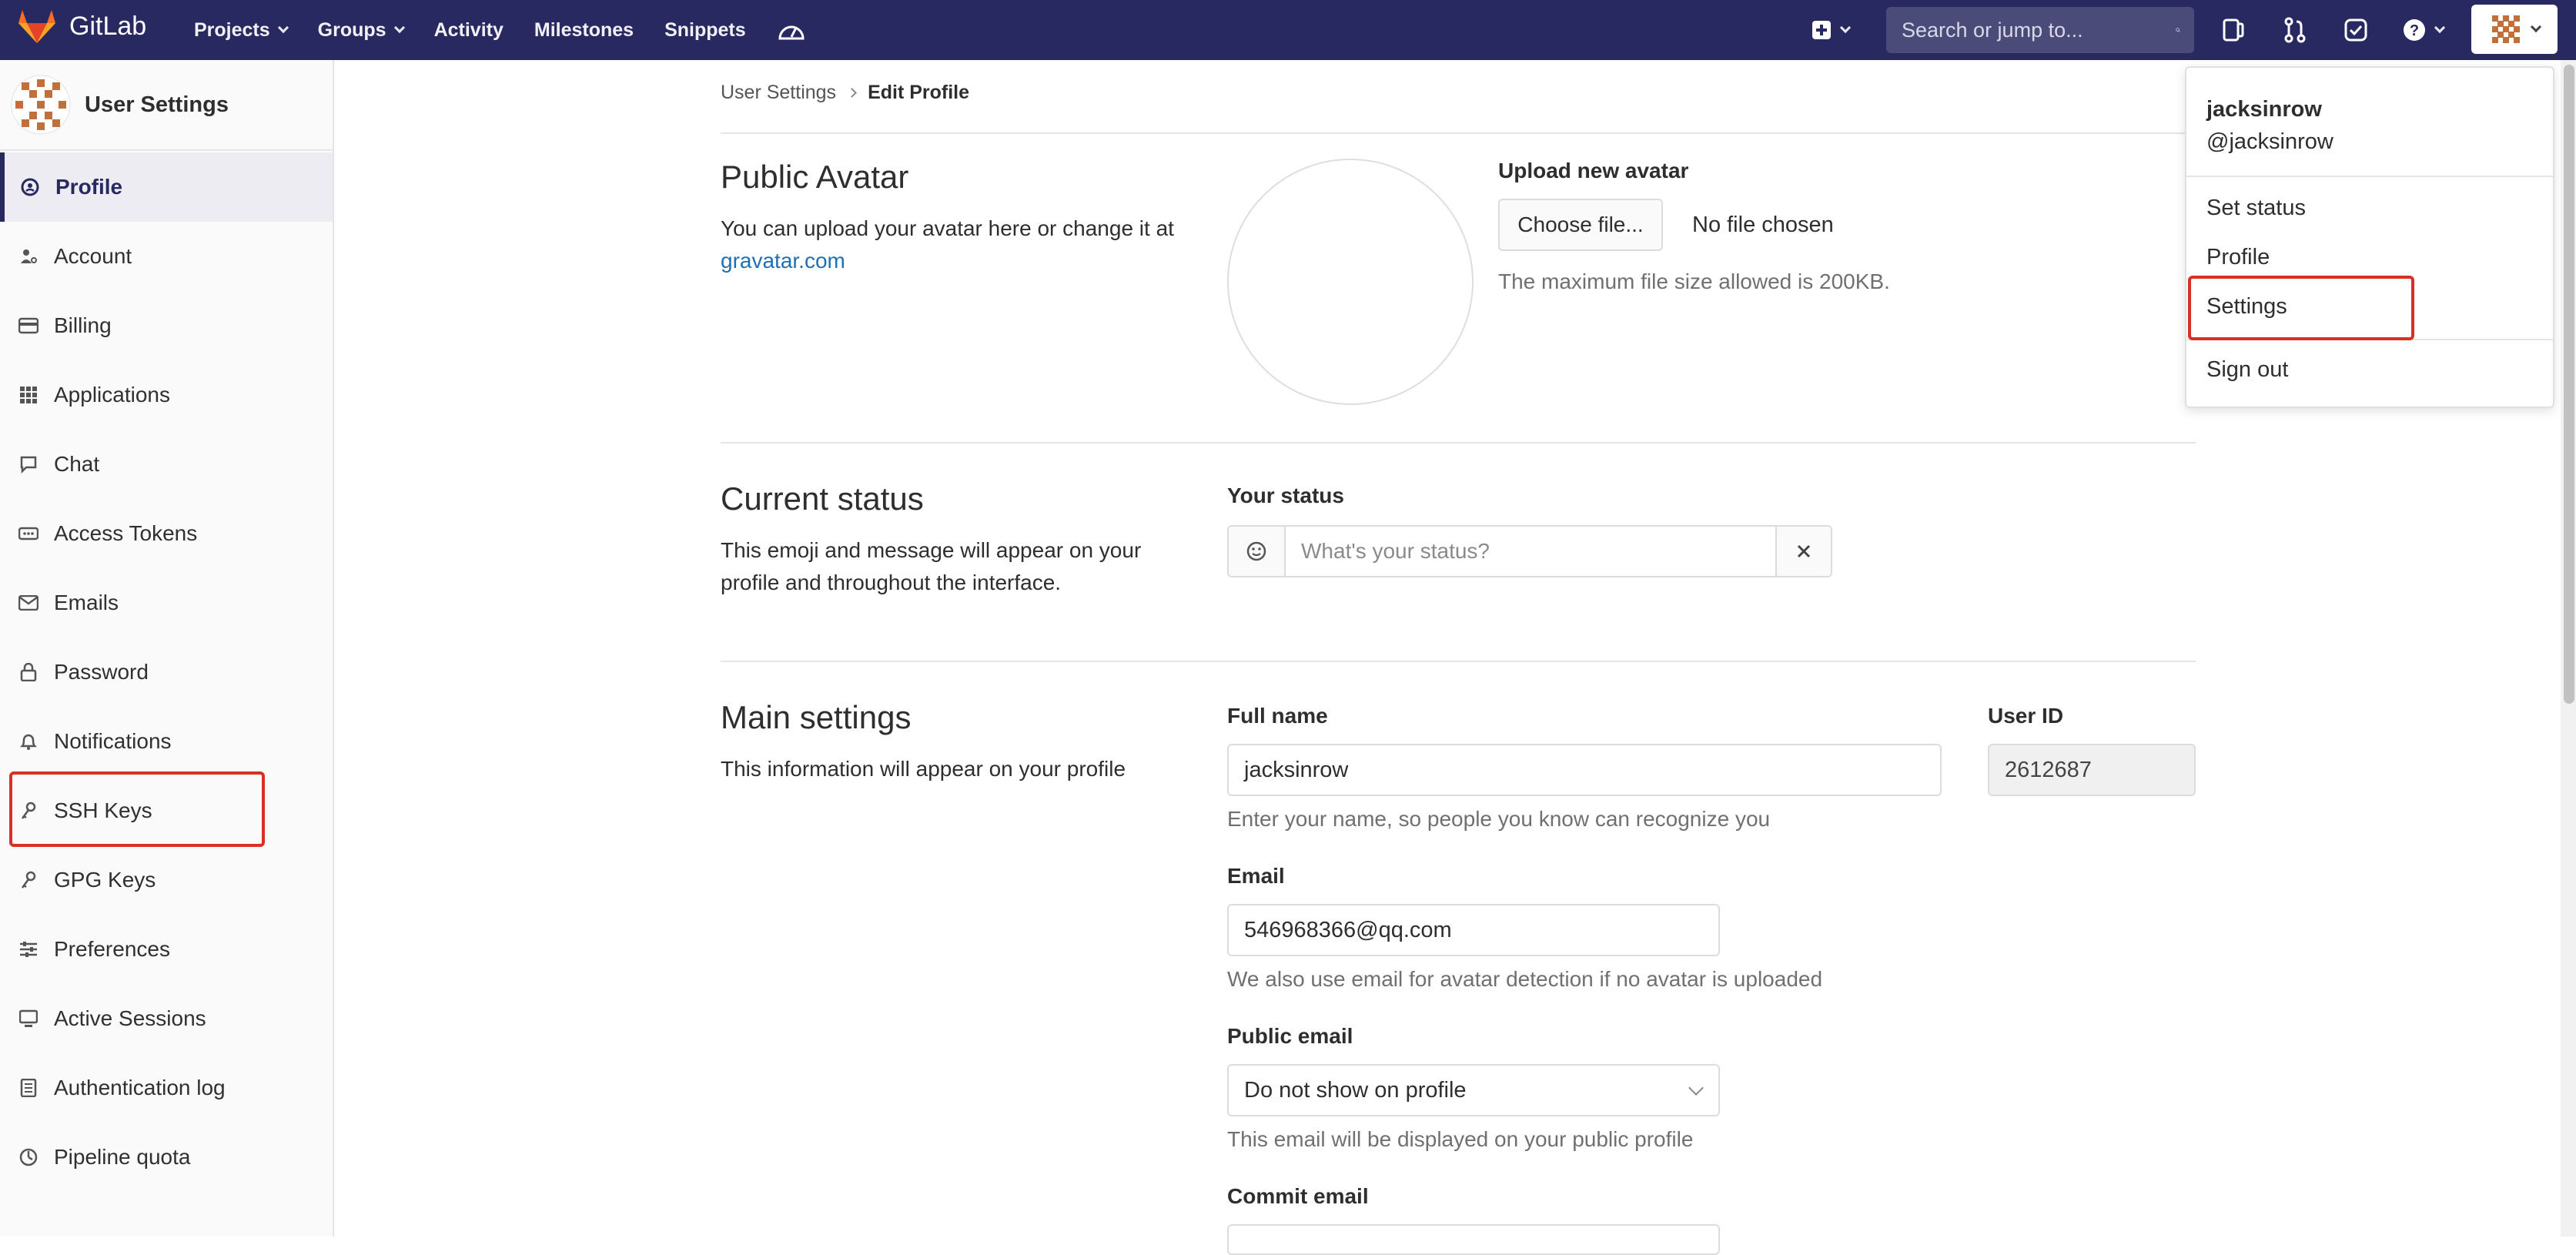  What do you see at coordinates (845, 93) in the screenshot?
I see `breadcrumb: User Settings Edit Profile` at bounding box center [845, 93].